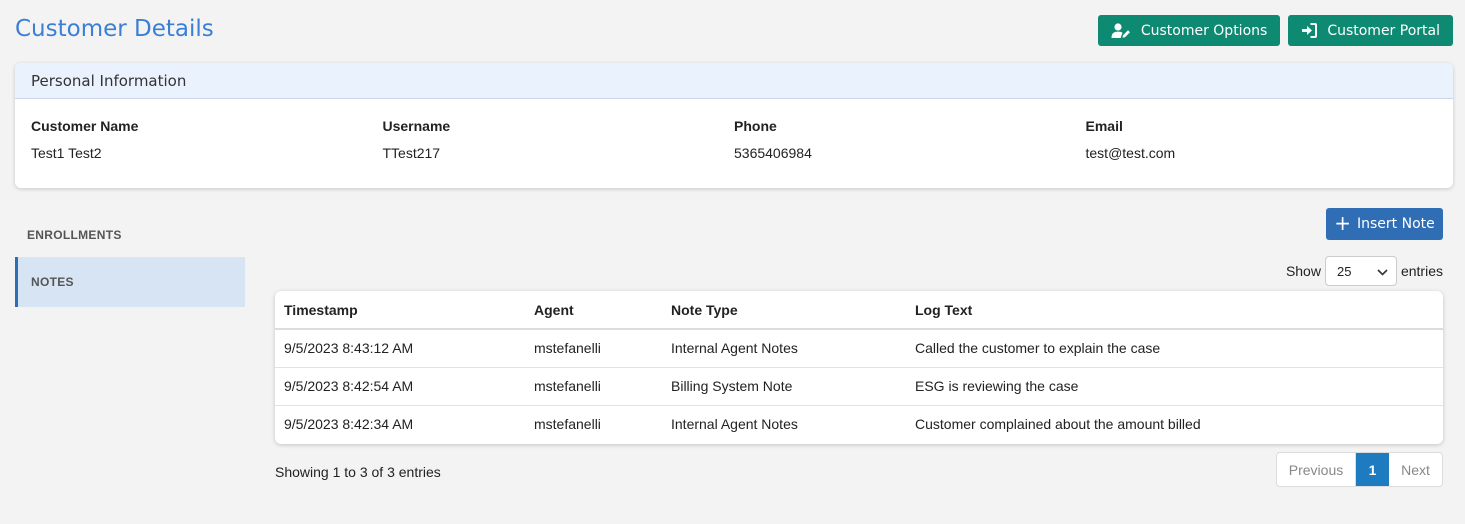  I want to click on insert-note-label: Insert Note, so click(1396, 224).